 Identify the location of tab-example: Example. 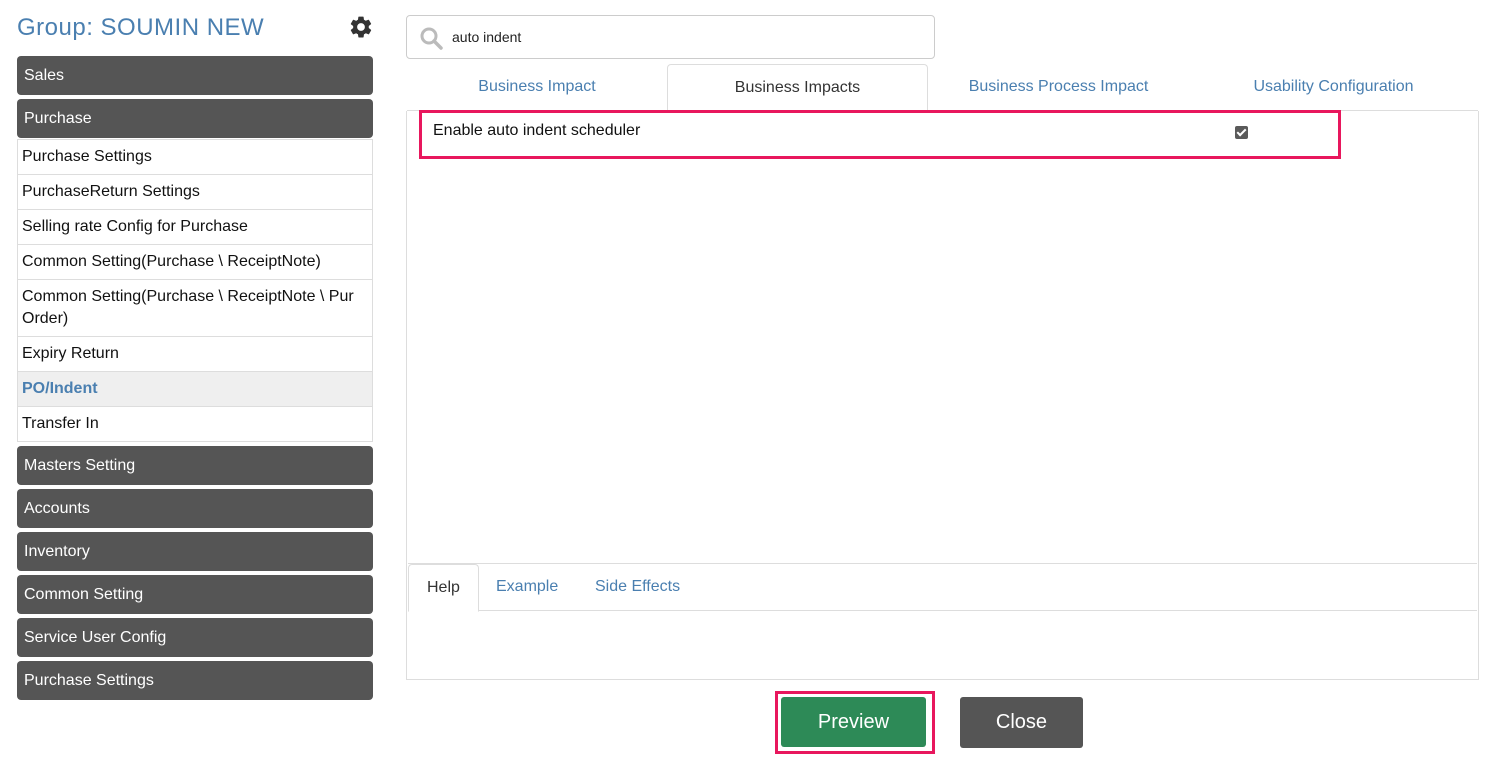
(527, 587).